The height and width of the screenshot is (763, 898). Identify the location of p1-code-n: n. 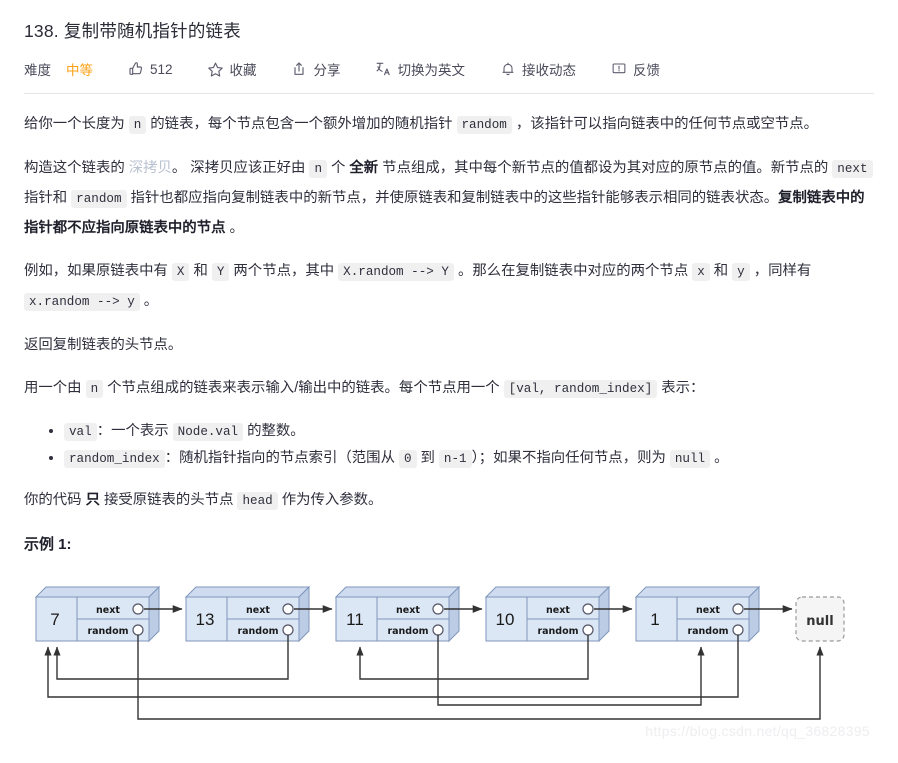
(137, 125).